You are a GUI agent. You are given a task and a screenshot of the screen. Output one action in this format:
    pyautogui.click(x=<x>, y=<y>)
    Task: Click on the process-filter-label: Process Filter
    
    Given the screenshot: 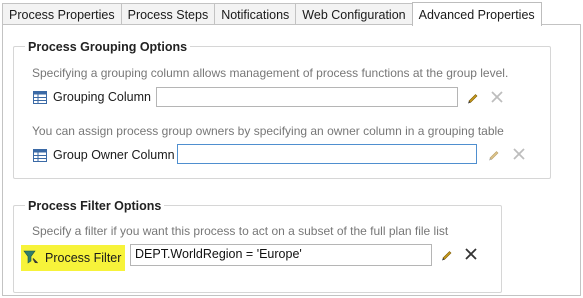 What is the action you would take?
    pyautogui.click(x=73, y=258)
    